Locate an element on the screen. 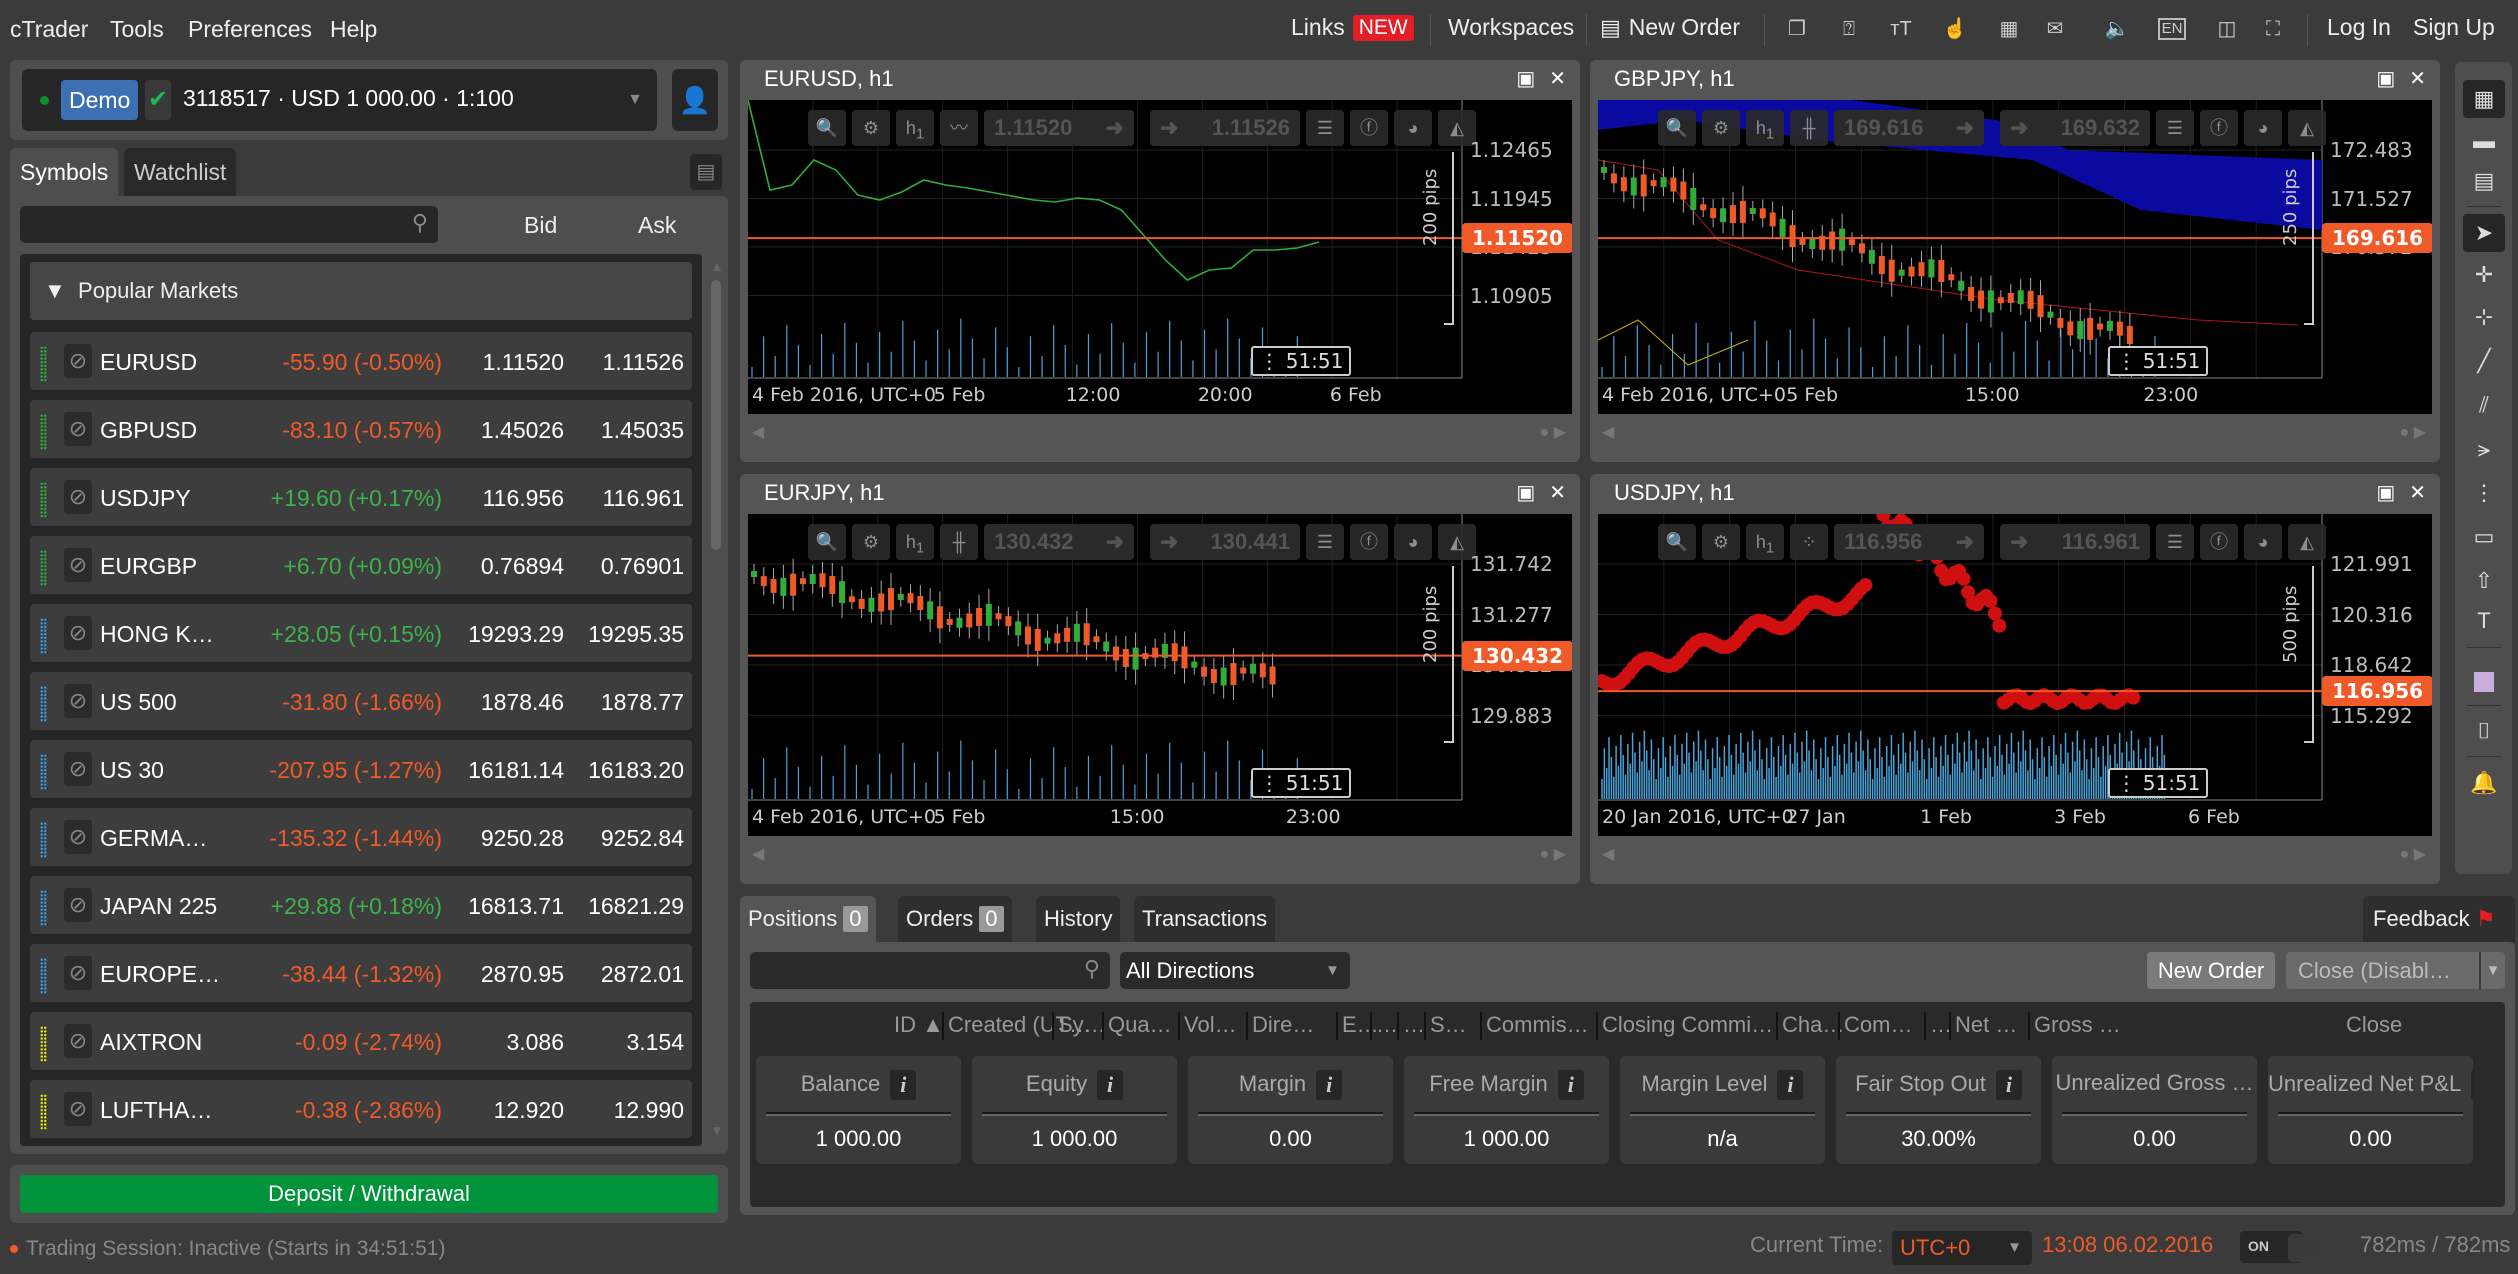  email-icon: ✉ is located at coordinates (2055, 29).